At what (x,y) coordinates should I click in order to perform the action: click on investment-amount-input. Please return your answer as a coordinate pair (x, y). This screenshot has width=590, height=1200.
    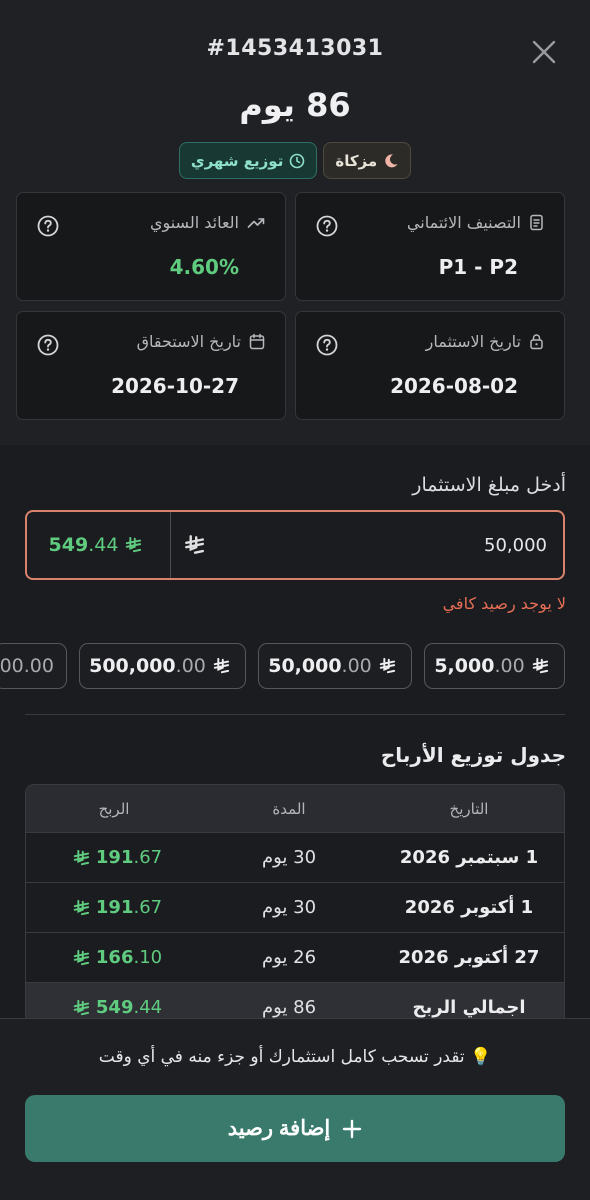
    Looking at the image, I should click on (397, 545).